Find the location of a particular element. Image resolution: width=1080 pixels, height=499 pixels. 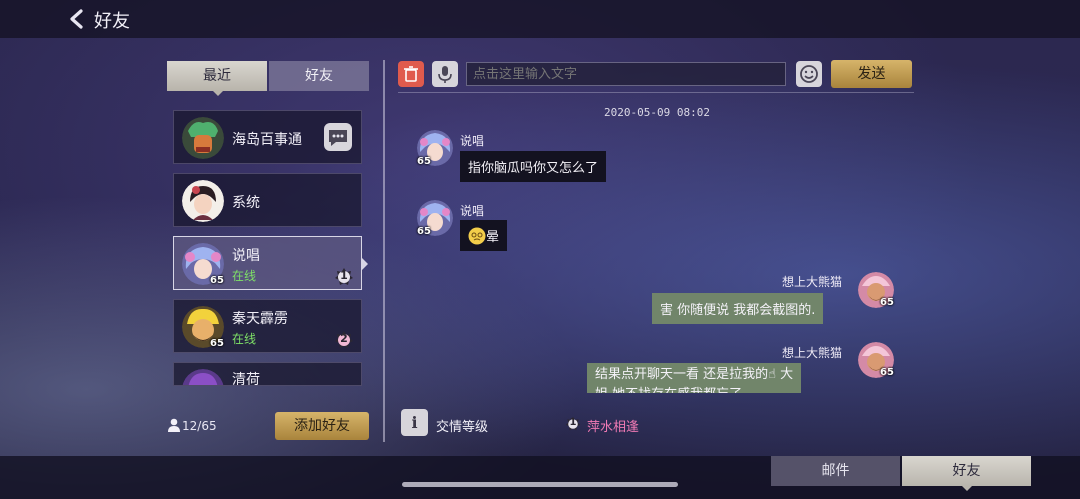

tab-mail: 邮件 is located at coordinates (835, 471).